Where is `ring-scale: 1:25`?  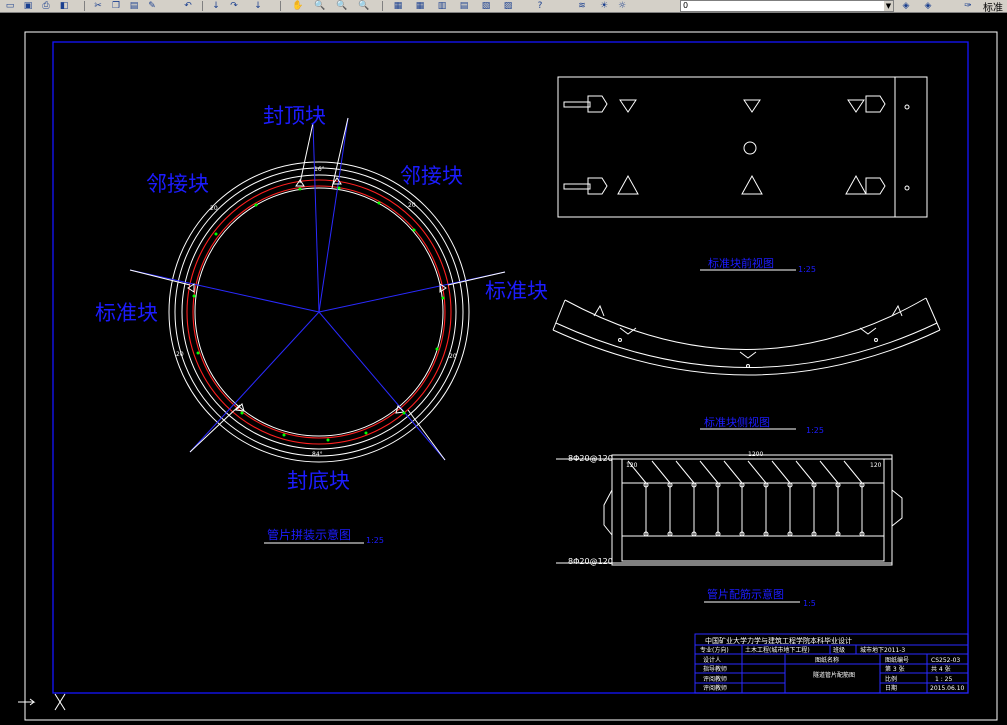
ring-scale: 1:25 is located at coordinates (375, 540).